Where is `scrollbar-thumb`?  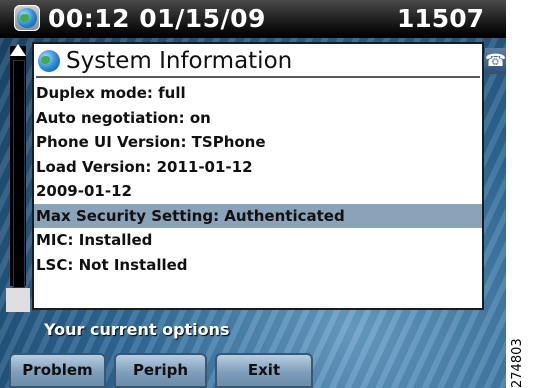
scrollbar-thumb is located at coordinates (19, 174).